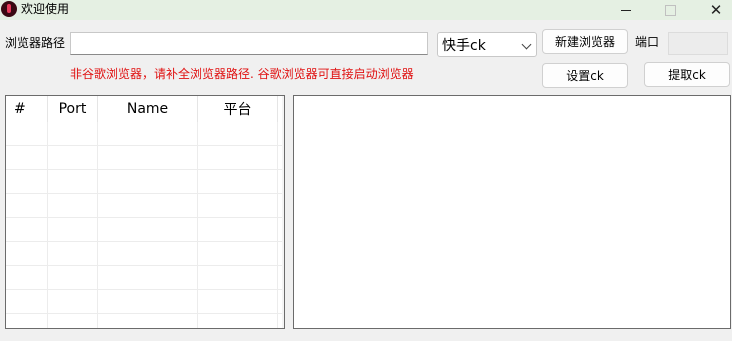 The image size is (732, 341). I want to click on new-browser-button: 新建浏览器, so click(585, 41).